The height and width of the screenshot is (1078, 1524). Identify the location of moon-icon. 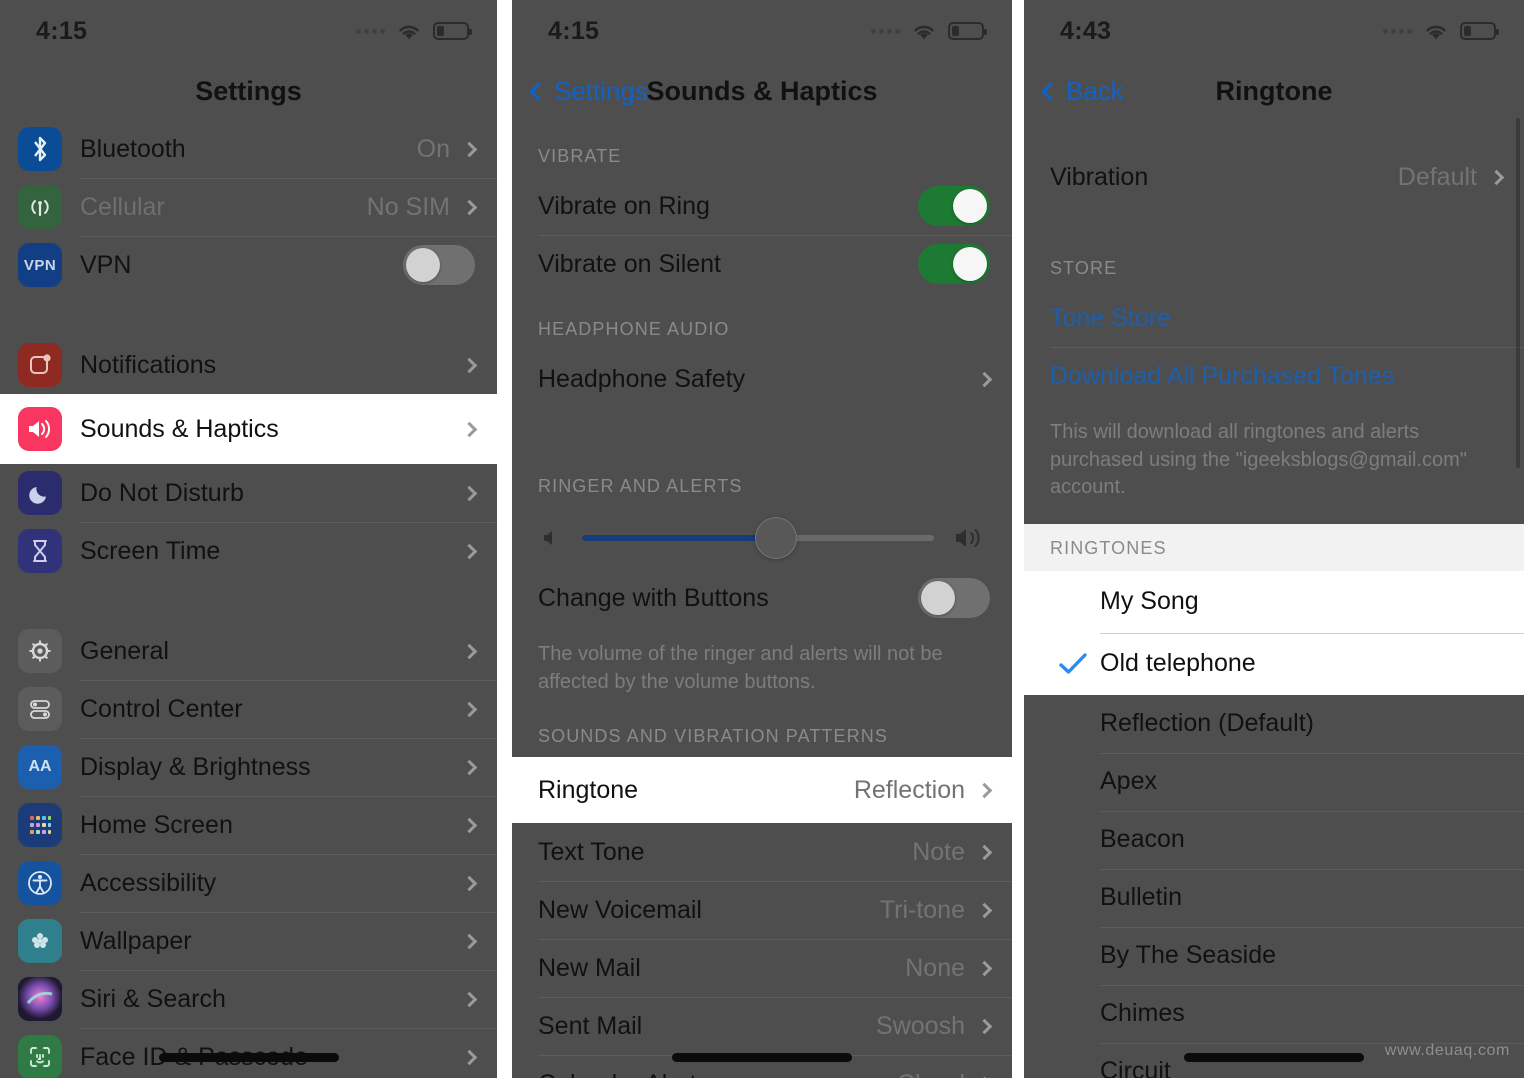
(40, 493).